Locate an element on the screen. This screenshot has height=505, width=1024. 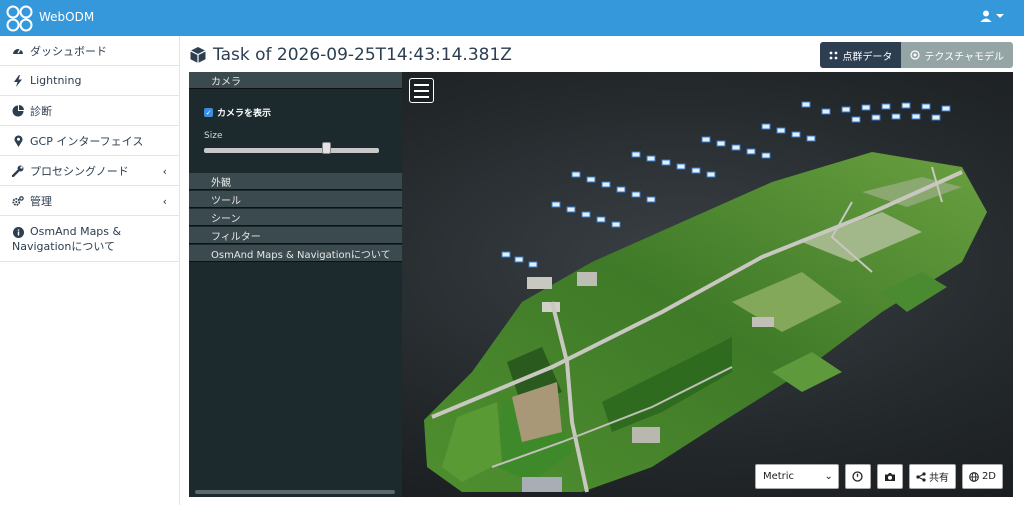
chevron-down-icon: ⌄ is located at coordinates (828, 476).